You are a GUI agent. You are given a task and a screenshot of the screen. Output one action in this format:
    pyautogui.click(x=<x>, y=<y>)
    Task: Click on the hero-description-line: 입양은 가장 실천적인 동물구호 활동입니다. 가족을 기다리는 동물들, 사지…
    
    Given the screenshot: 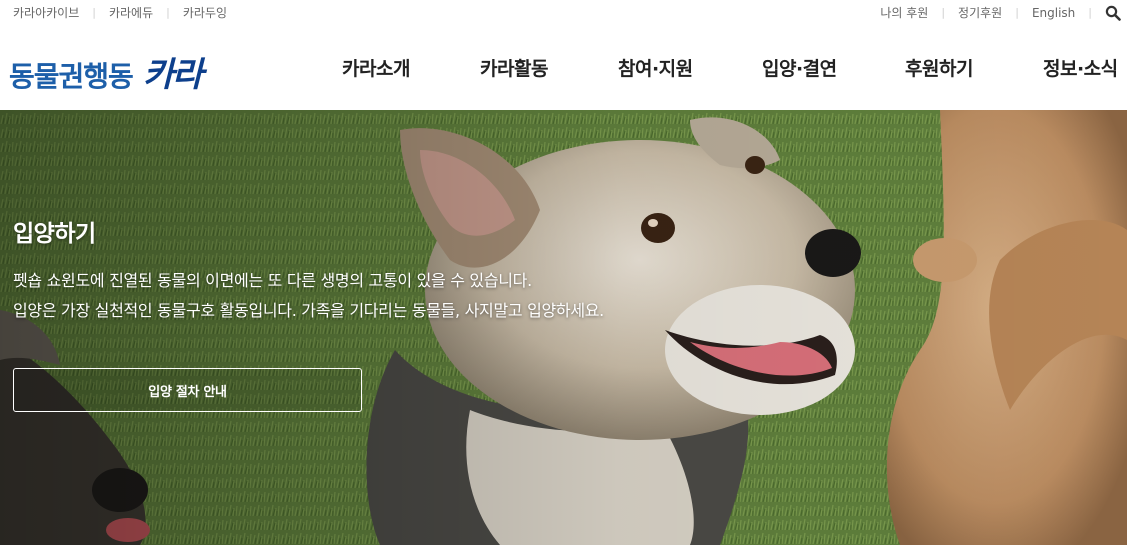 What is the action you would take?
    pyautogui.click(x=308, y=310)
    